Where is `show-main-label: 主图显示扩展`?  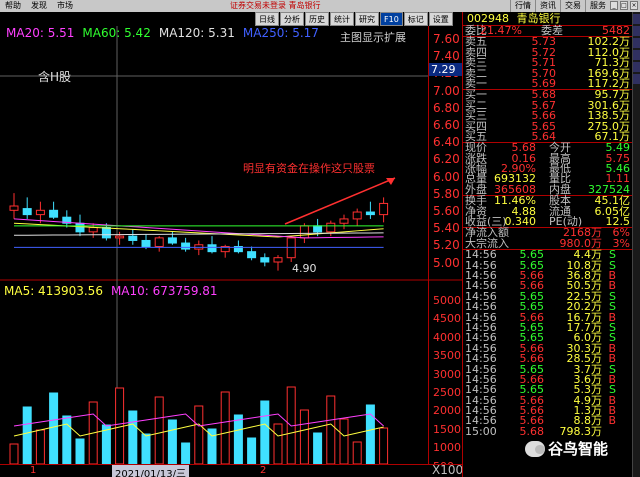
show-main-label: 主图显示扩展 is located at coordinates (373, 37).